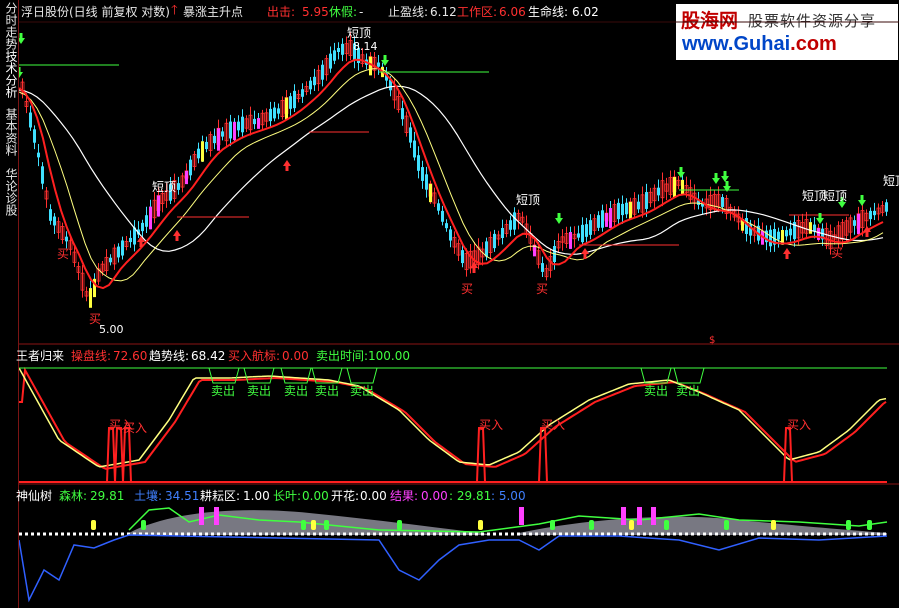 This screenshot has height=608, width=899. What do you see at coordinates (73, 496) in the screenshot?
I see `forest-label: 森林:` at bounding box center [73, 496].